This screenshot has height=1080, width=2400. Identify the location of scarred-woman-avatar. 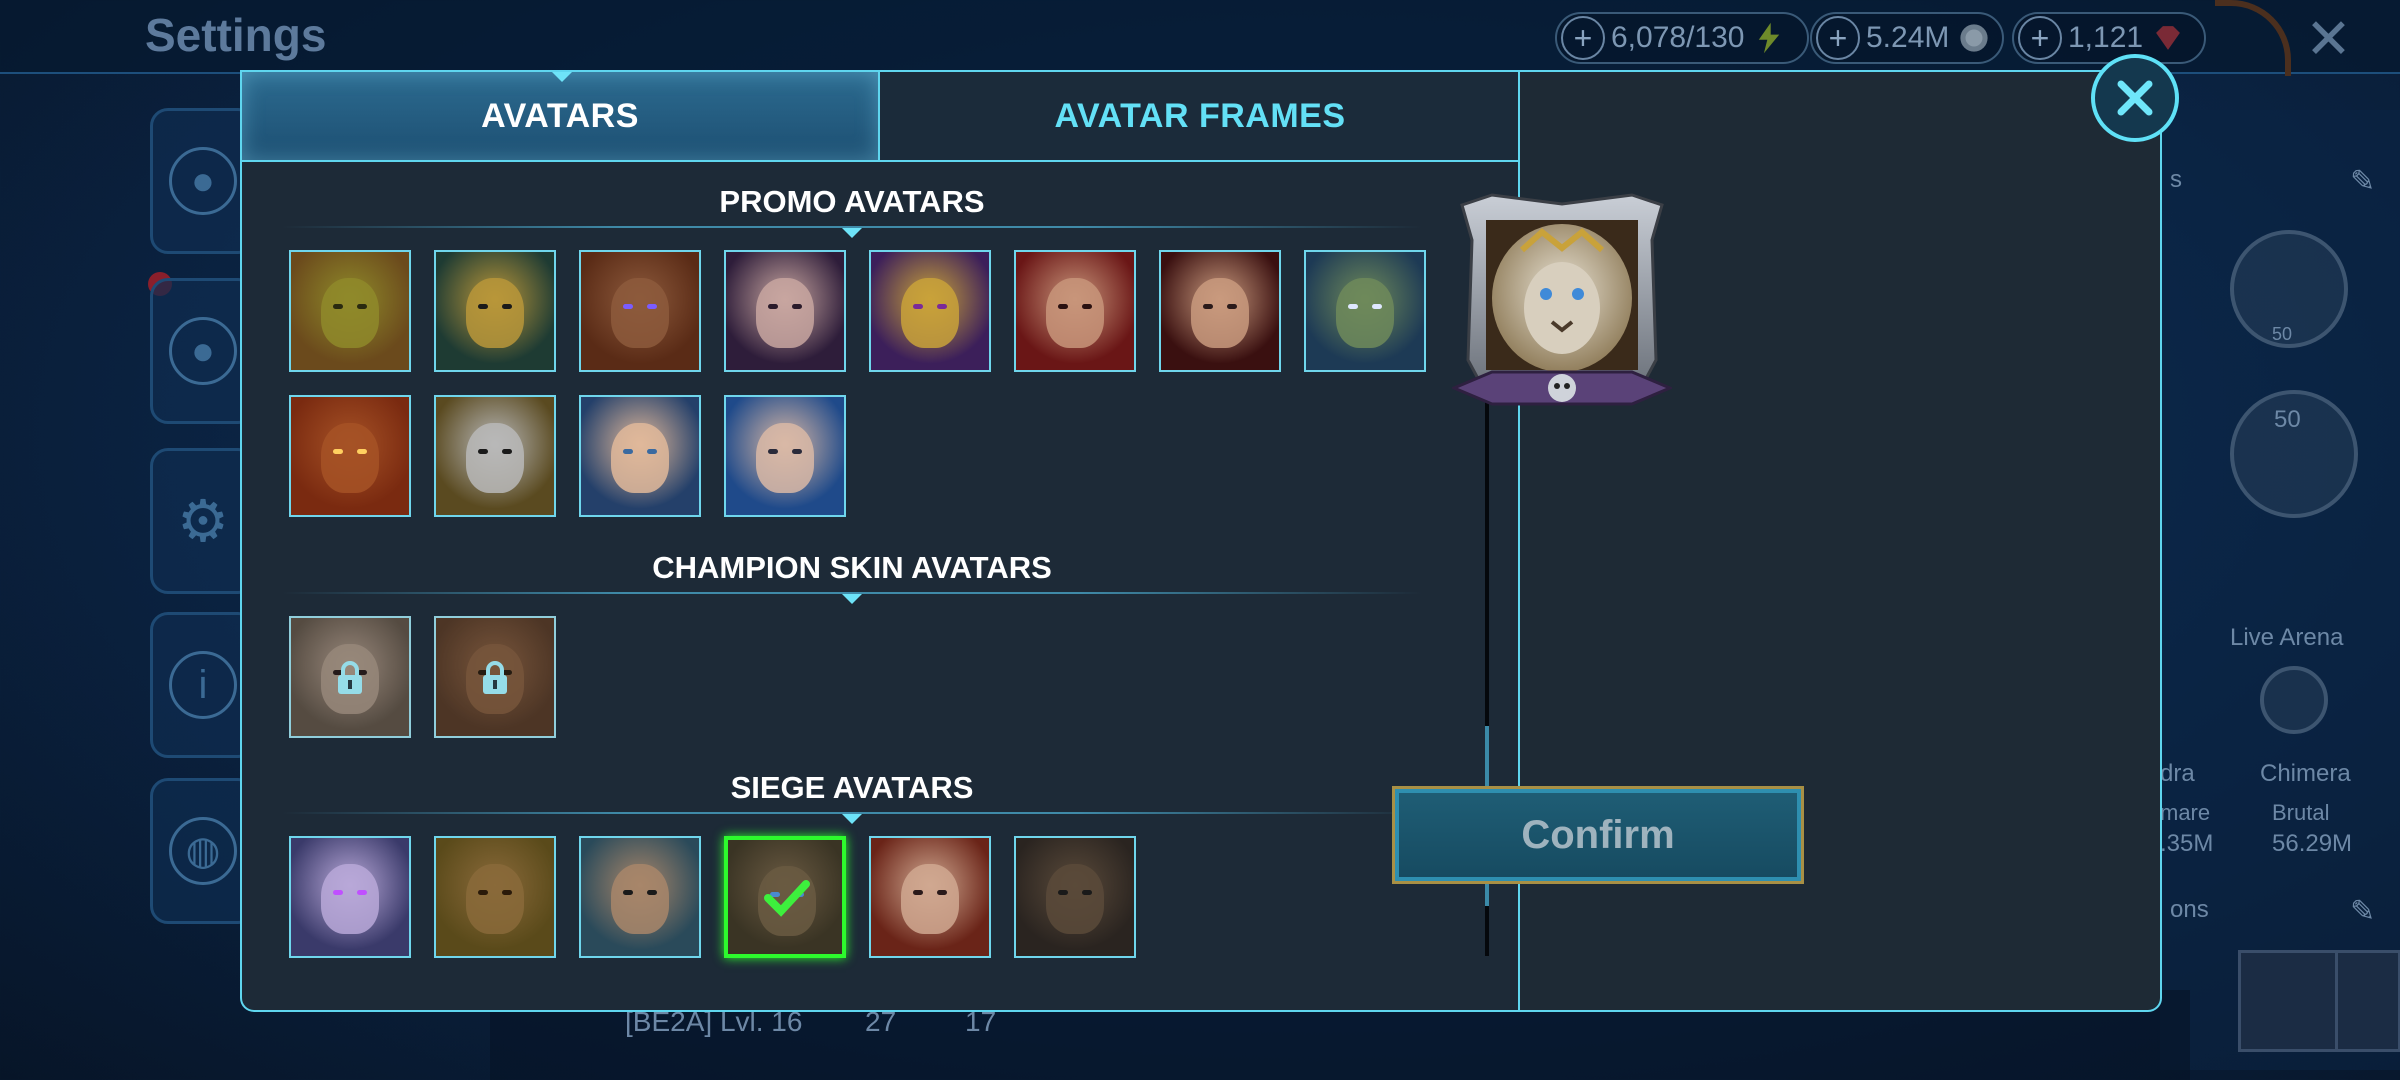
(785, 456).